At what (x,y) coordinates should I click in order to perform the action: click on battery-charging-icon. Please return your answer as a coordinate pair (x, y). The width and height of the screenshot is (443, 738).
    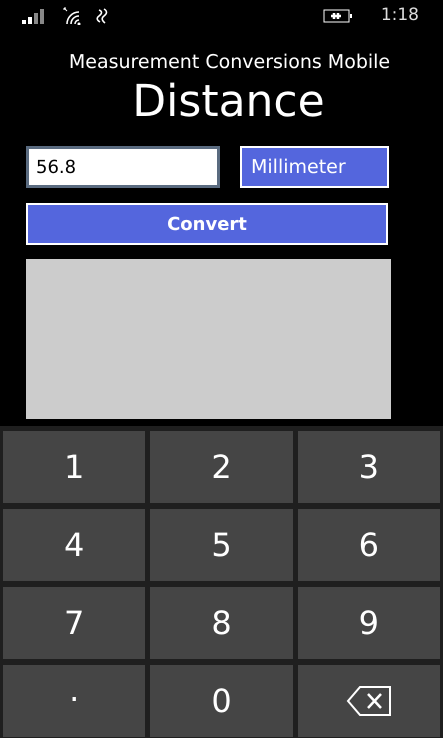
    Looking at the image, I should click on (337, 16).